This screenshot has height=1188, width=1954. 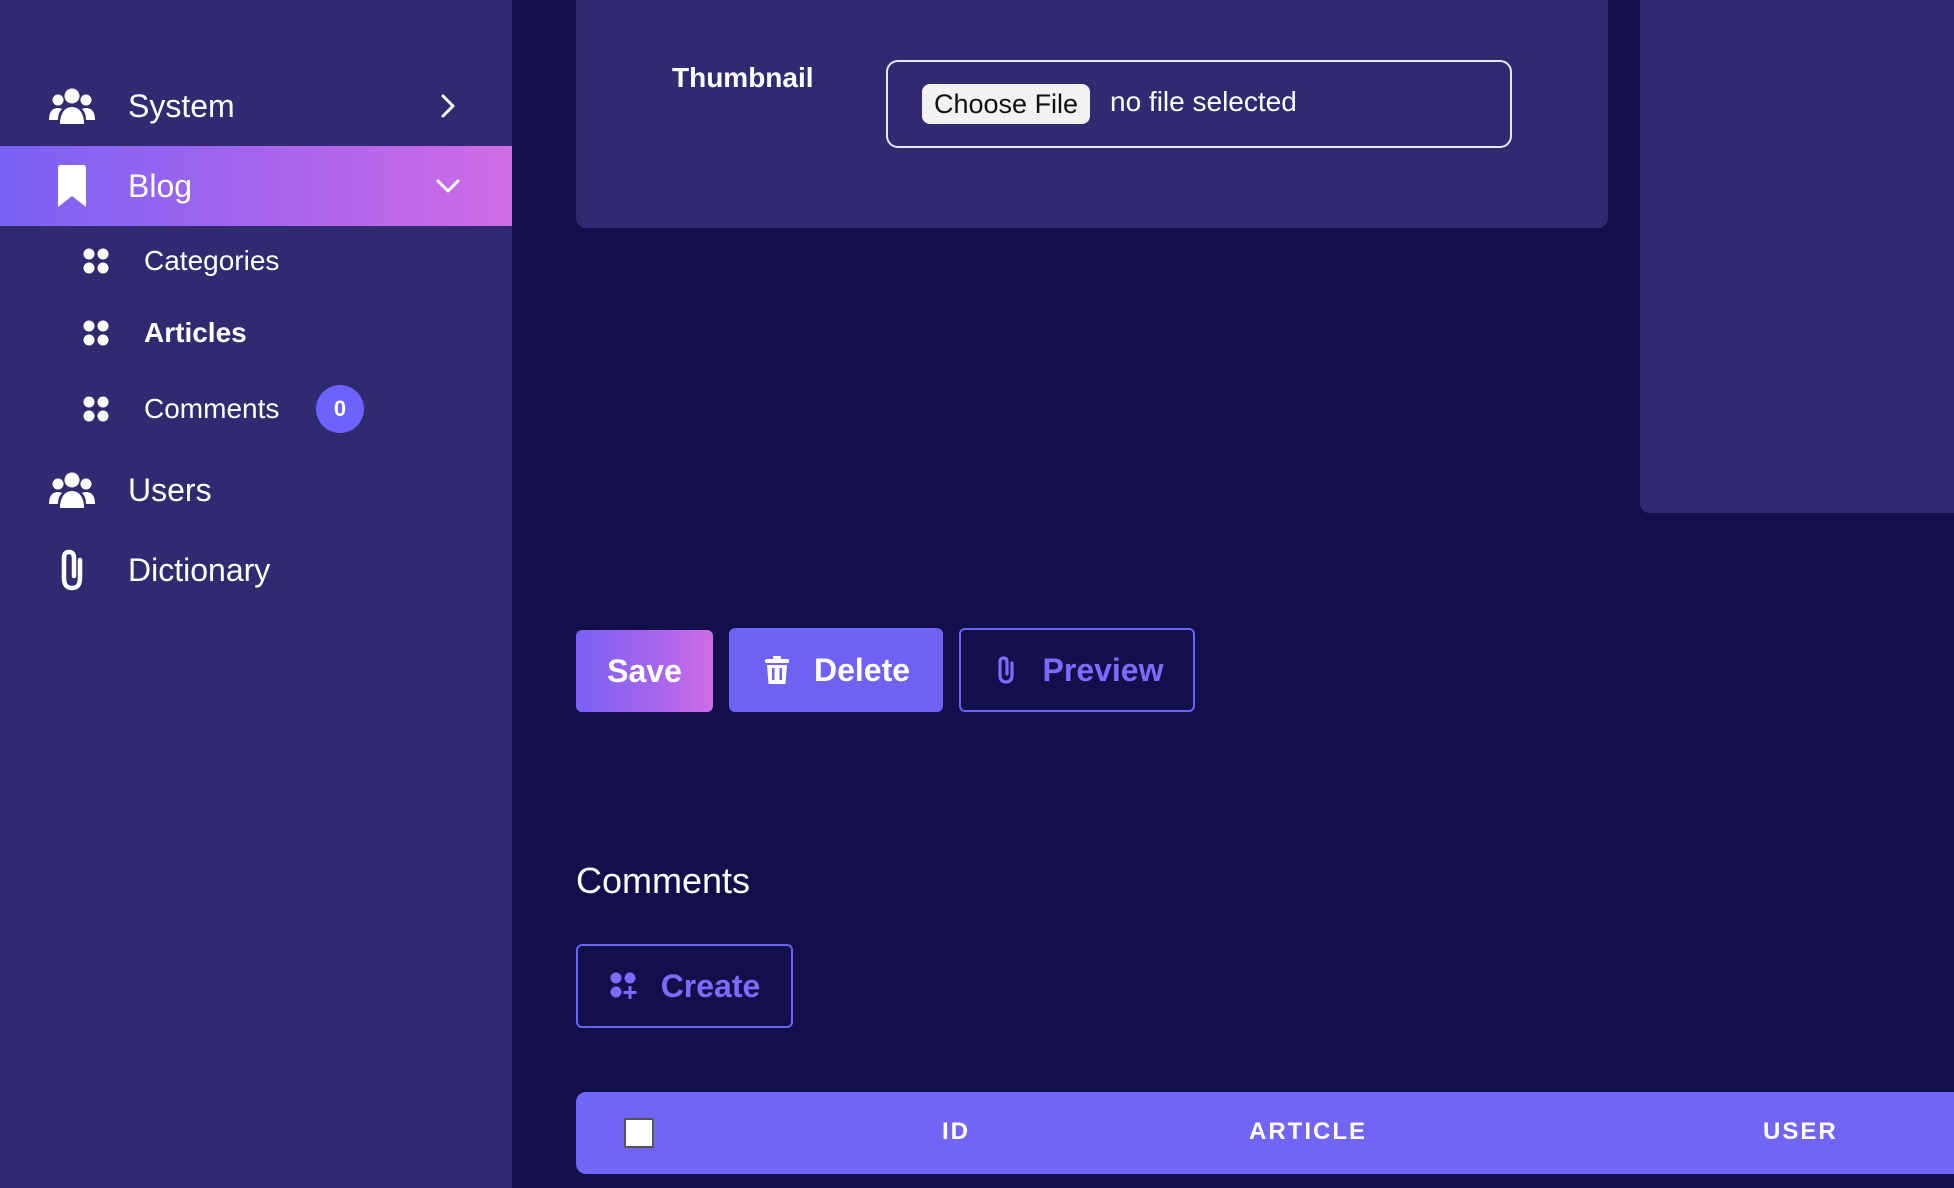 What do you see at coordinates (212, 260) in the screenshot?
I see `sidebar-item-label: Categories` at bounding box center [212, 260].